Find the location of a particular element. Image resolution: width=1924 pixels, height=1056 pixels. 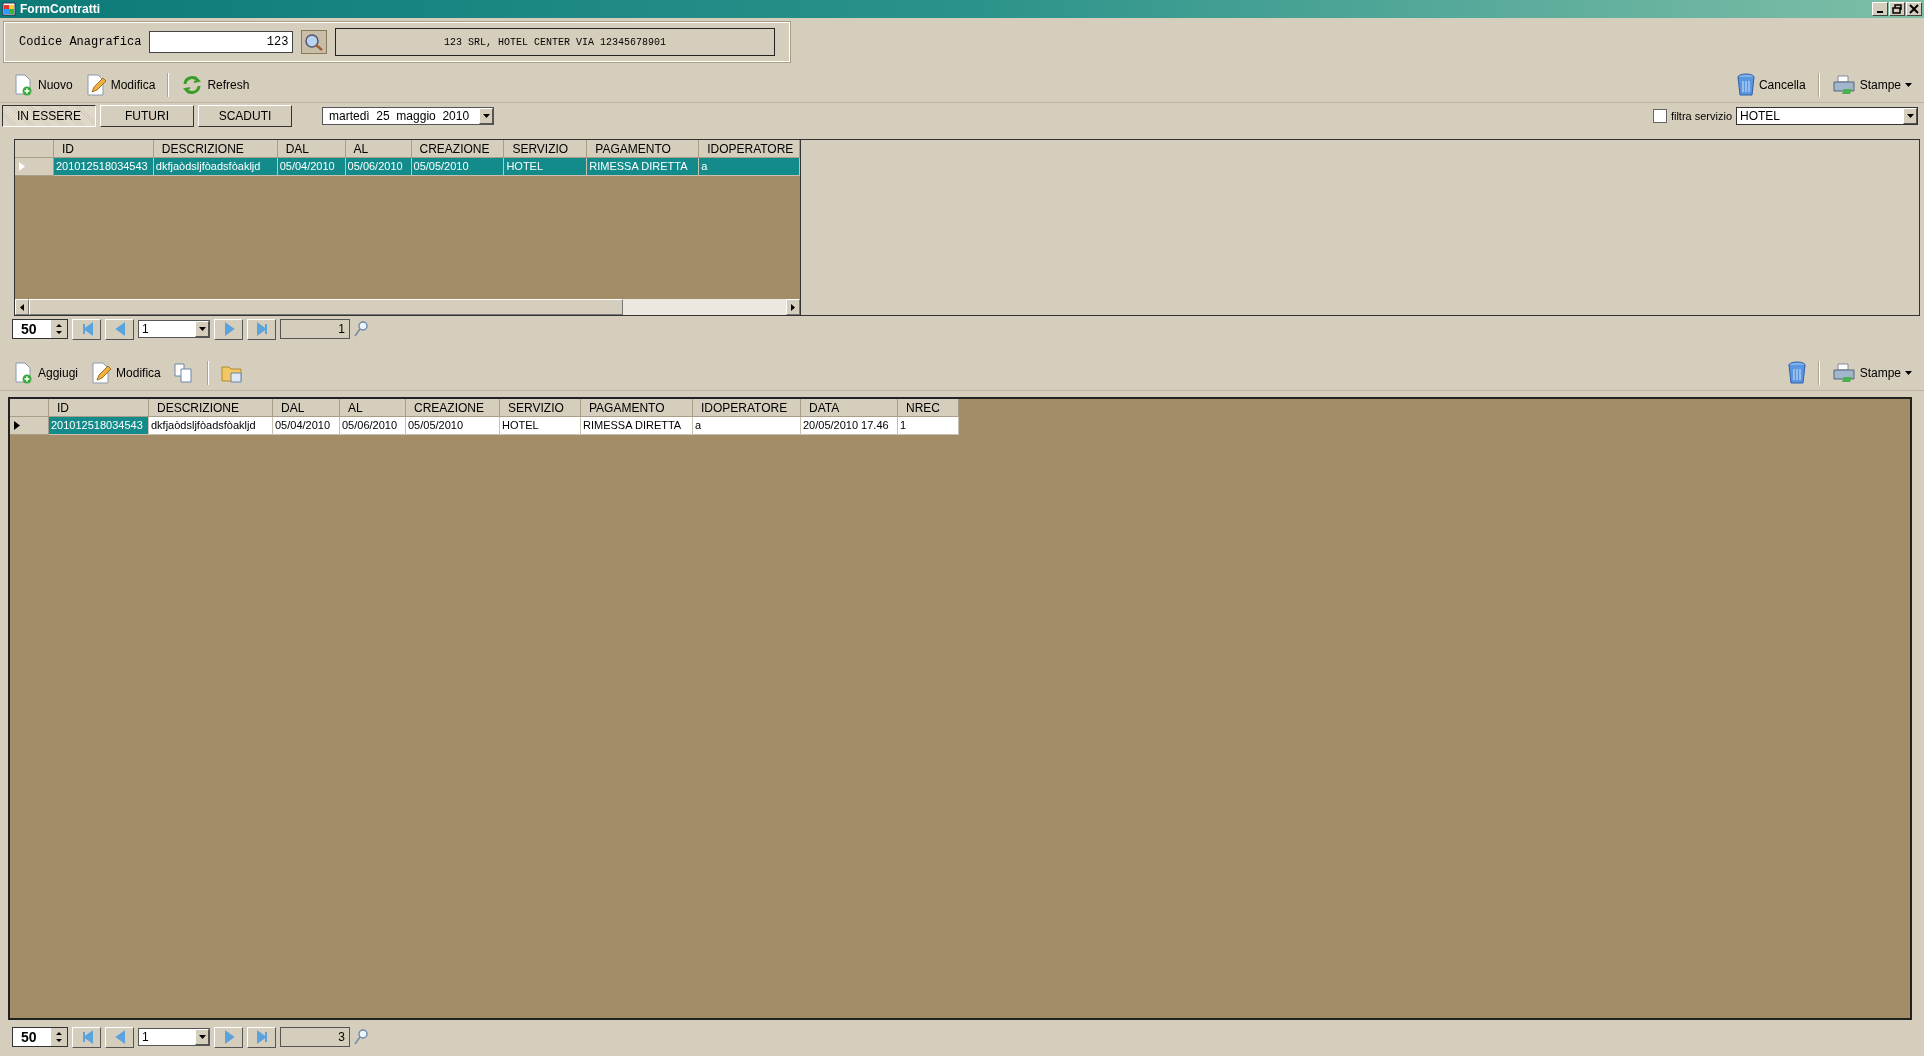

tab: FUTURI is located at coordinates (147, 116).